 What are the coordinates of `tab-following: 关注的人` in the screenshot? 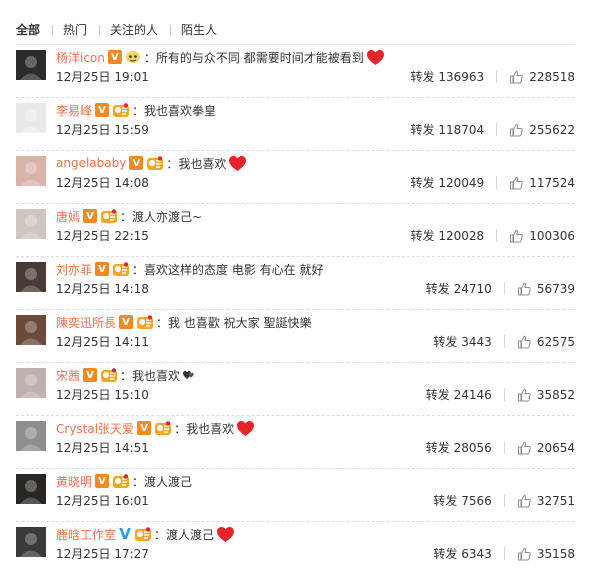 It's located at (134, 30).